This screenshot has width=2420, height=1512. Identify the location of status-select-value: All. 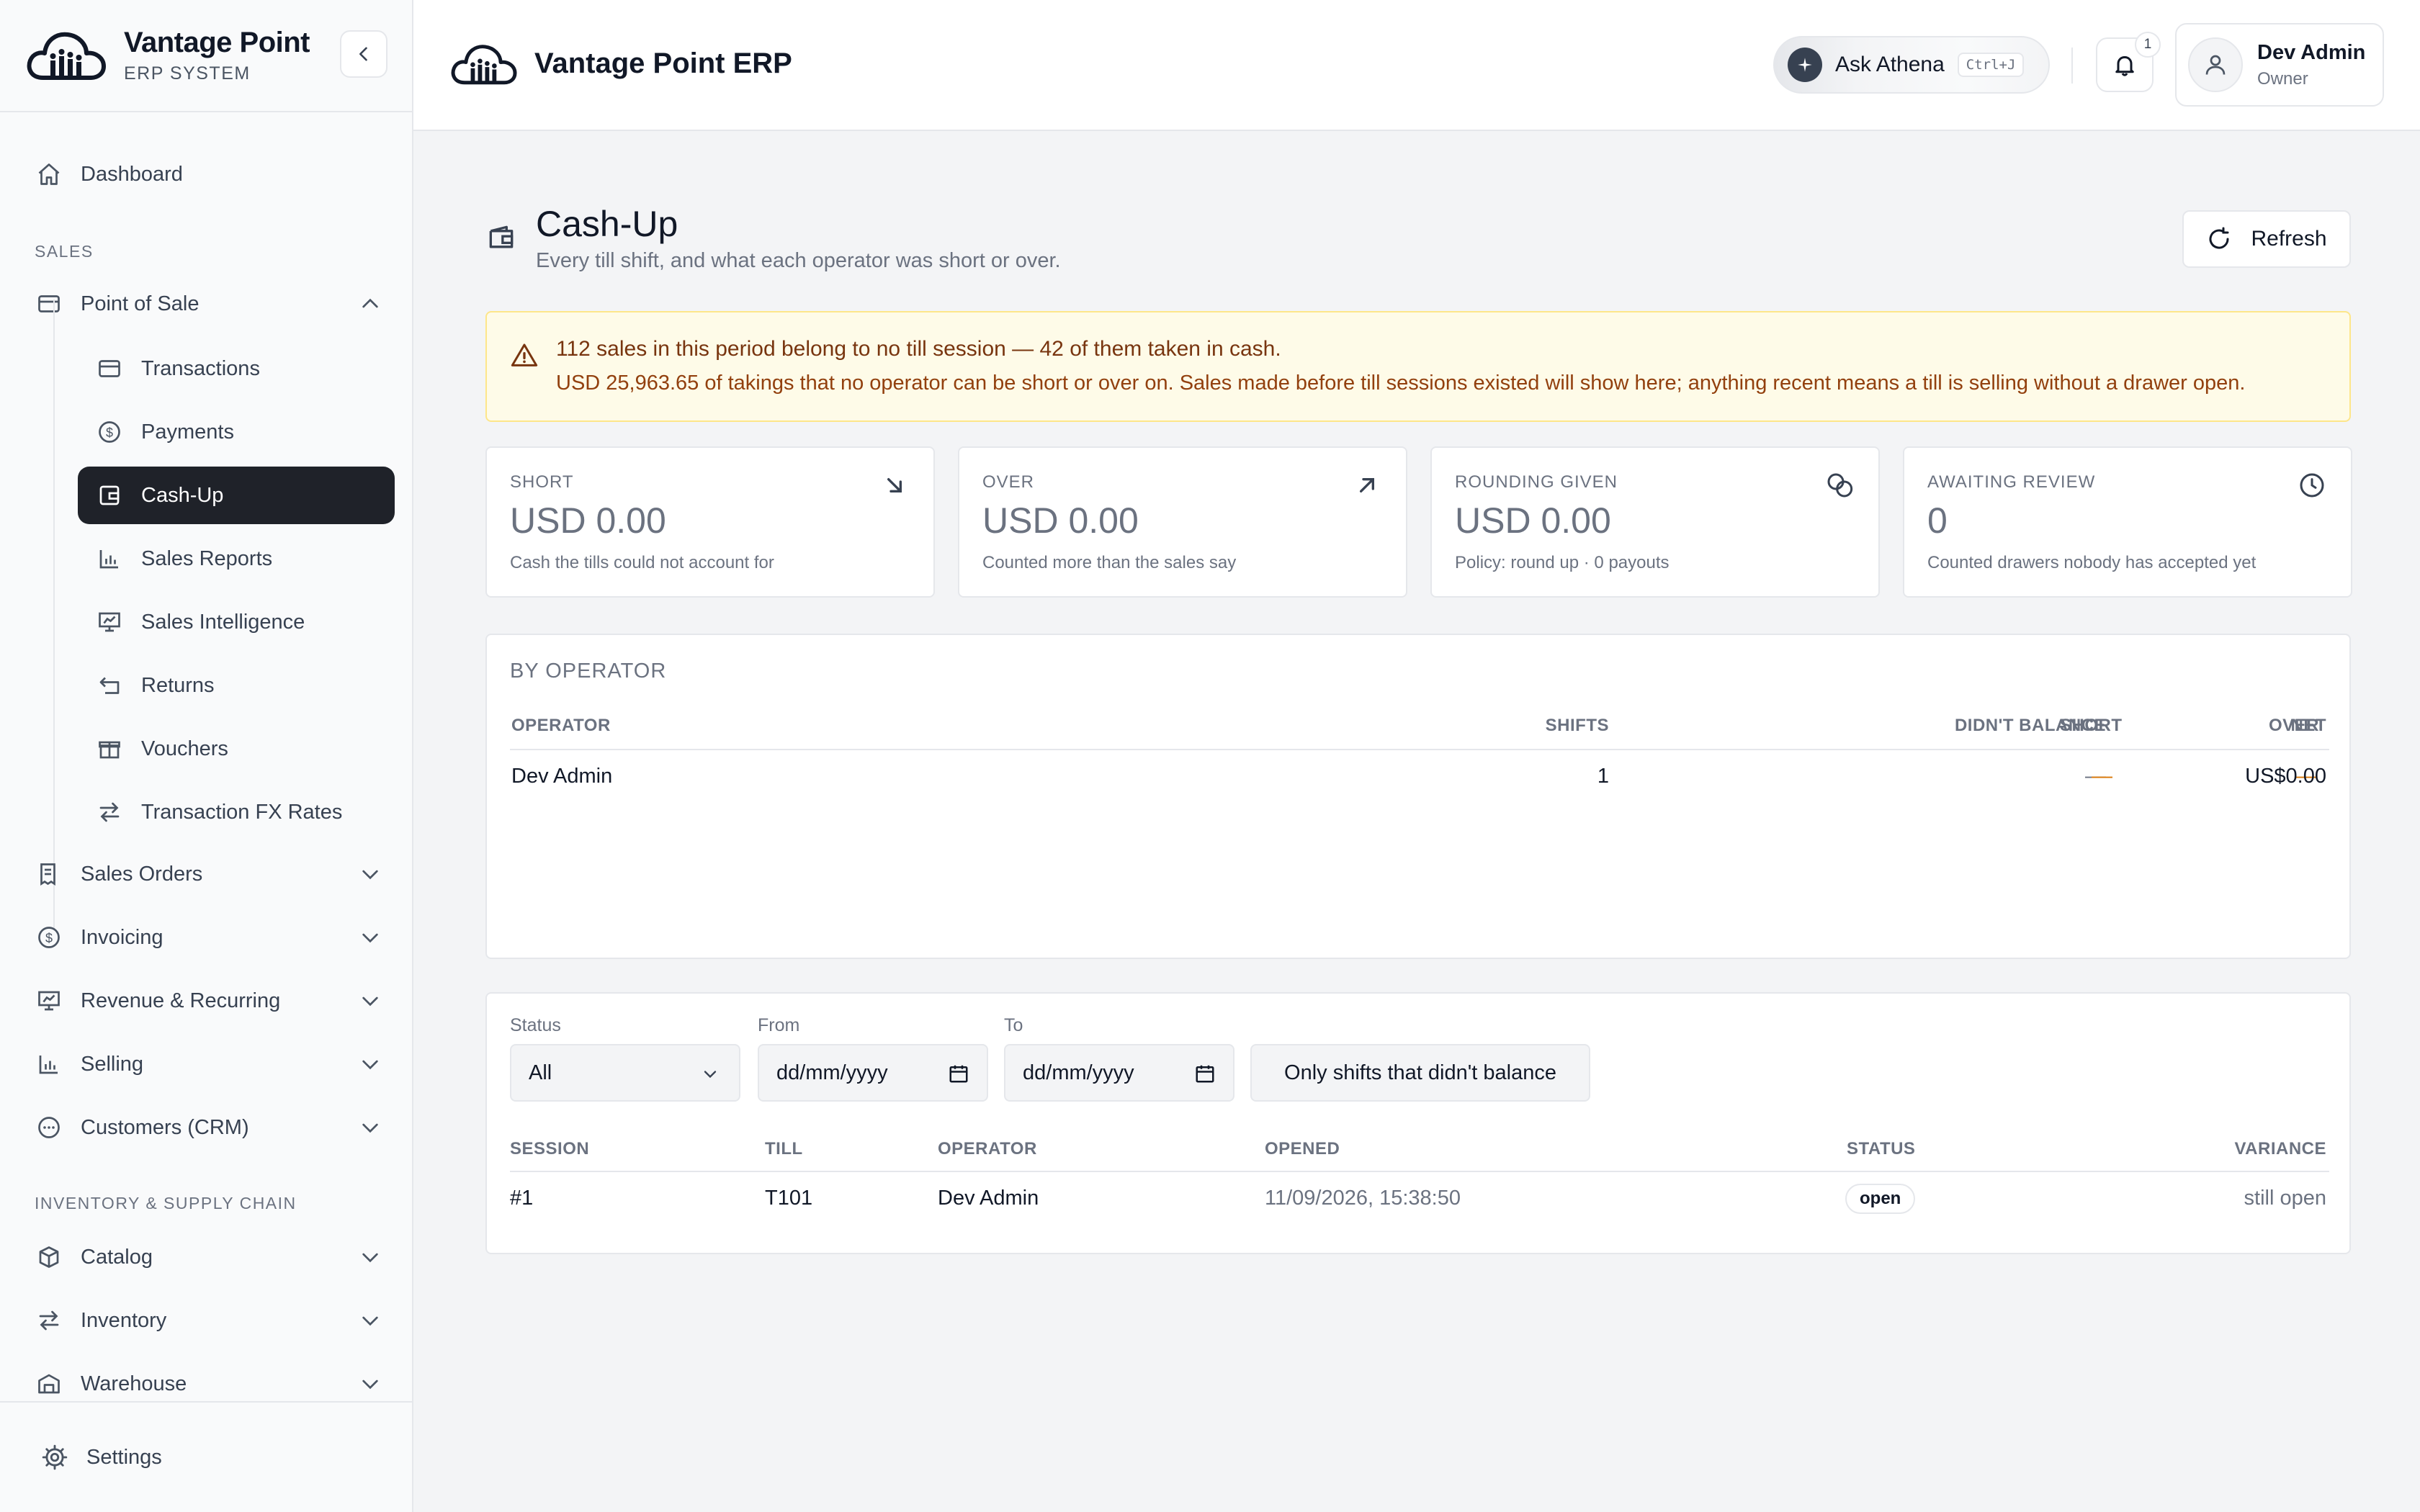
(540, 1072).